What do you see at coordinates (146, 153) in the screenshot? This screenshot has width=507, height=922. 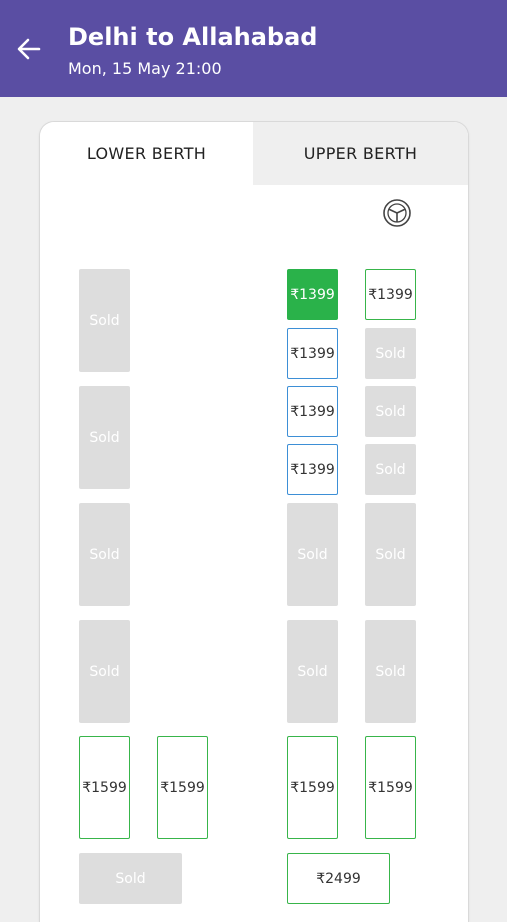 I see `tab-lower-berth: LOWER BERTH` at bounding box center [146, 153].